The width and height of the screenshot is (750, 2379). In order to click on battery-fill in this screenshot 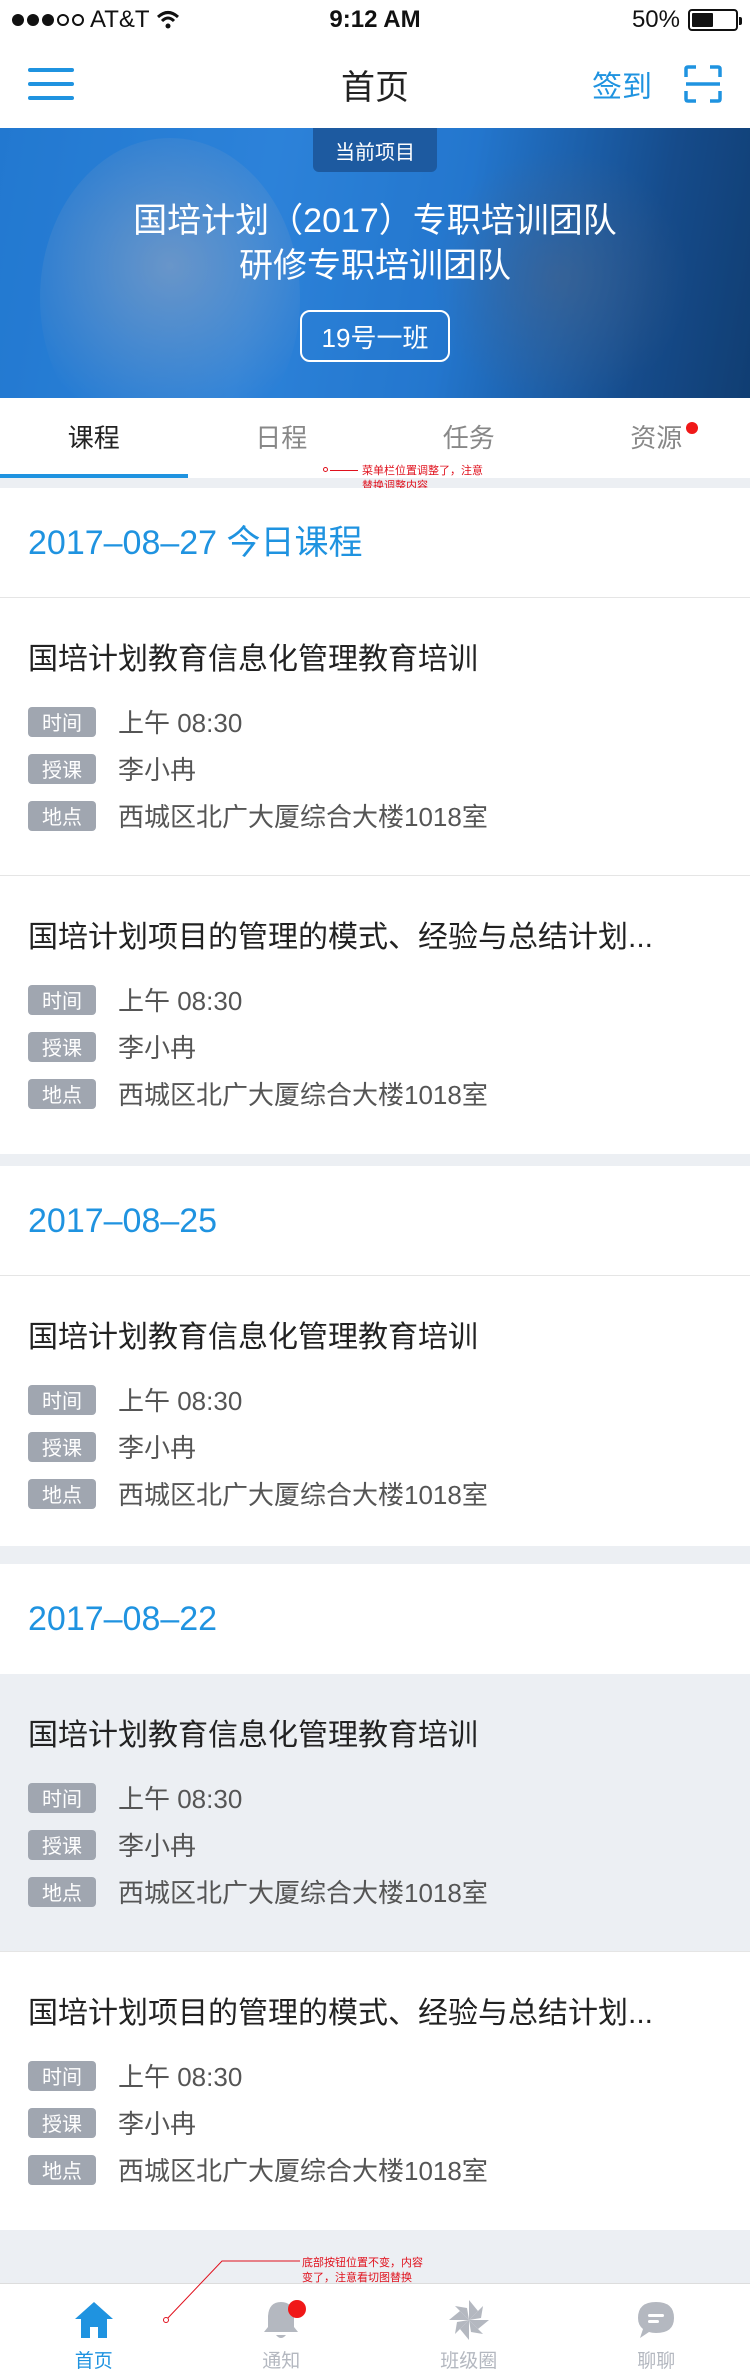, I will do `click(702, 20)`.